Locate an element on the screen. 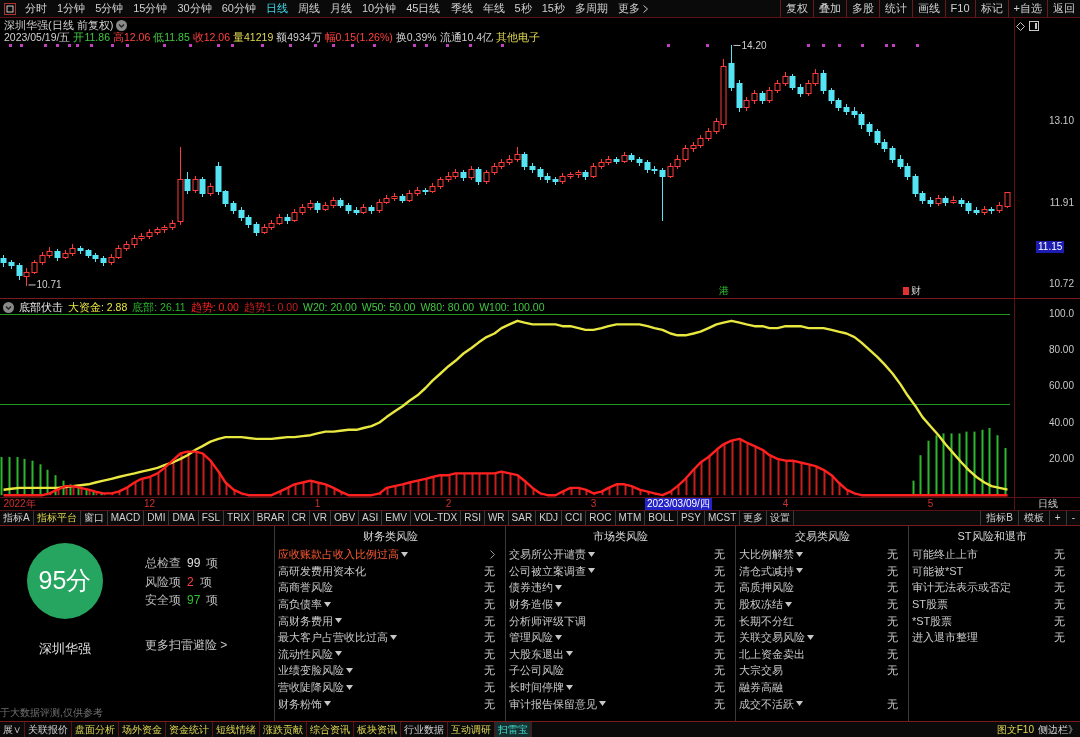  crosshair-date: 2023/03/09/四 is located at coordinates (678, 504).